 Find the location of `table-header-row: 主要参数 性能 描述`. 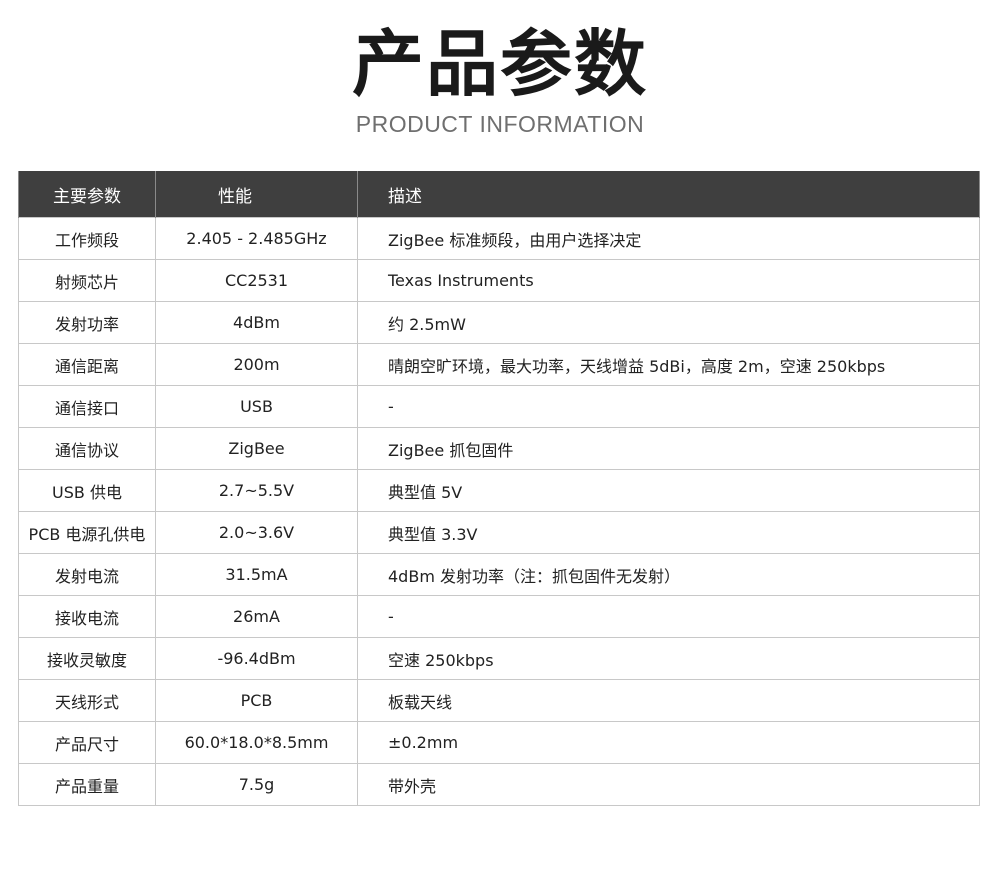

table-header-row: 主要参数 性能 描述 is located at coordinates (499, 194).